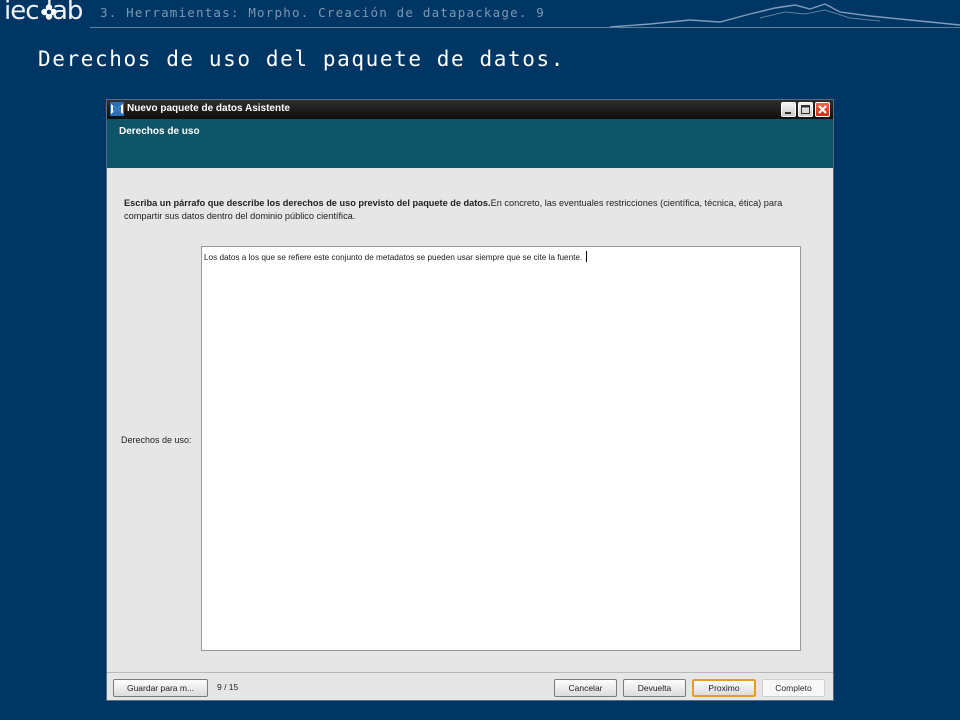 The width and height of the screenshot is (960, 720). I want to click on window-title: Nuevo paquete de datos Asistente, so click(208, 108).